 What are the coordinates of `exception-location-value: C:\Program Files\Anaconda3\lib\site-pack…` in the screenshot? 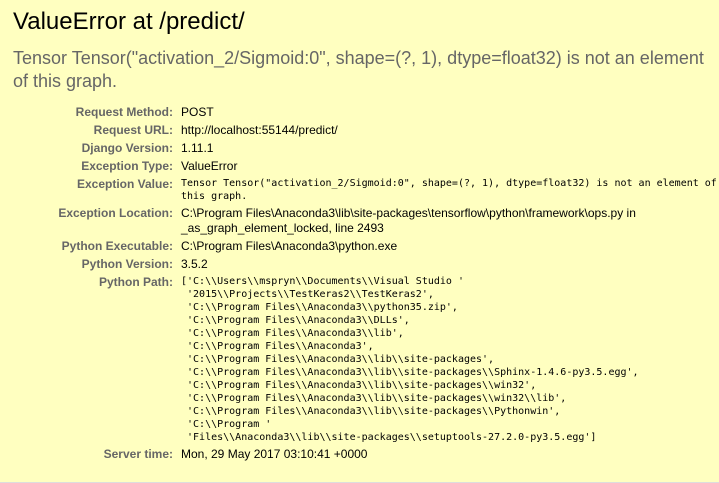 It's located at (408, 220).